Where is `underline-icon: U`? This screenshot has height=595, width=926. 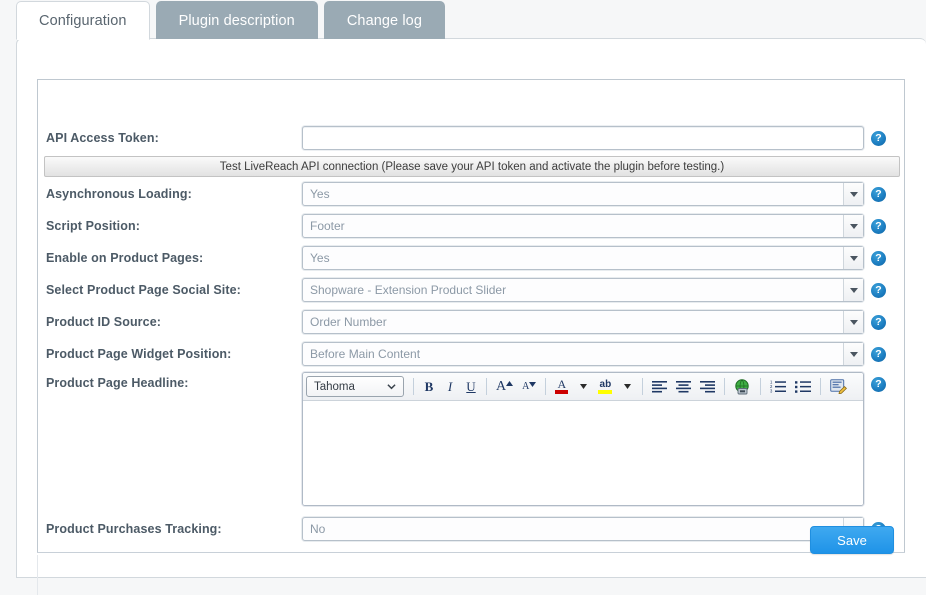
underline-icon: U is located at coordinates (471, 387).